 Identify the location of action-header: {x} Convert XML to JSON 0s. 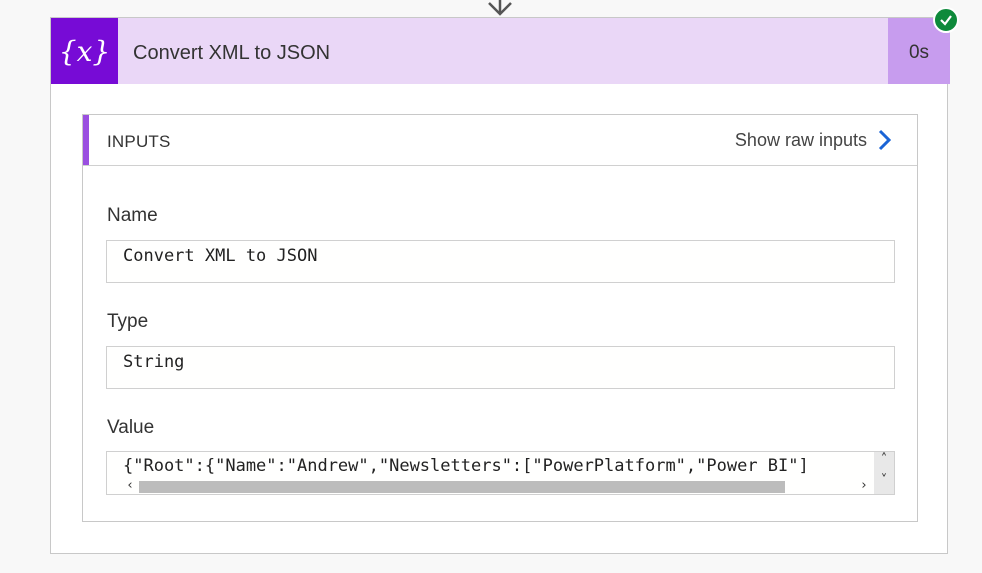
(500, 51).